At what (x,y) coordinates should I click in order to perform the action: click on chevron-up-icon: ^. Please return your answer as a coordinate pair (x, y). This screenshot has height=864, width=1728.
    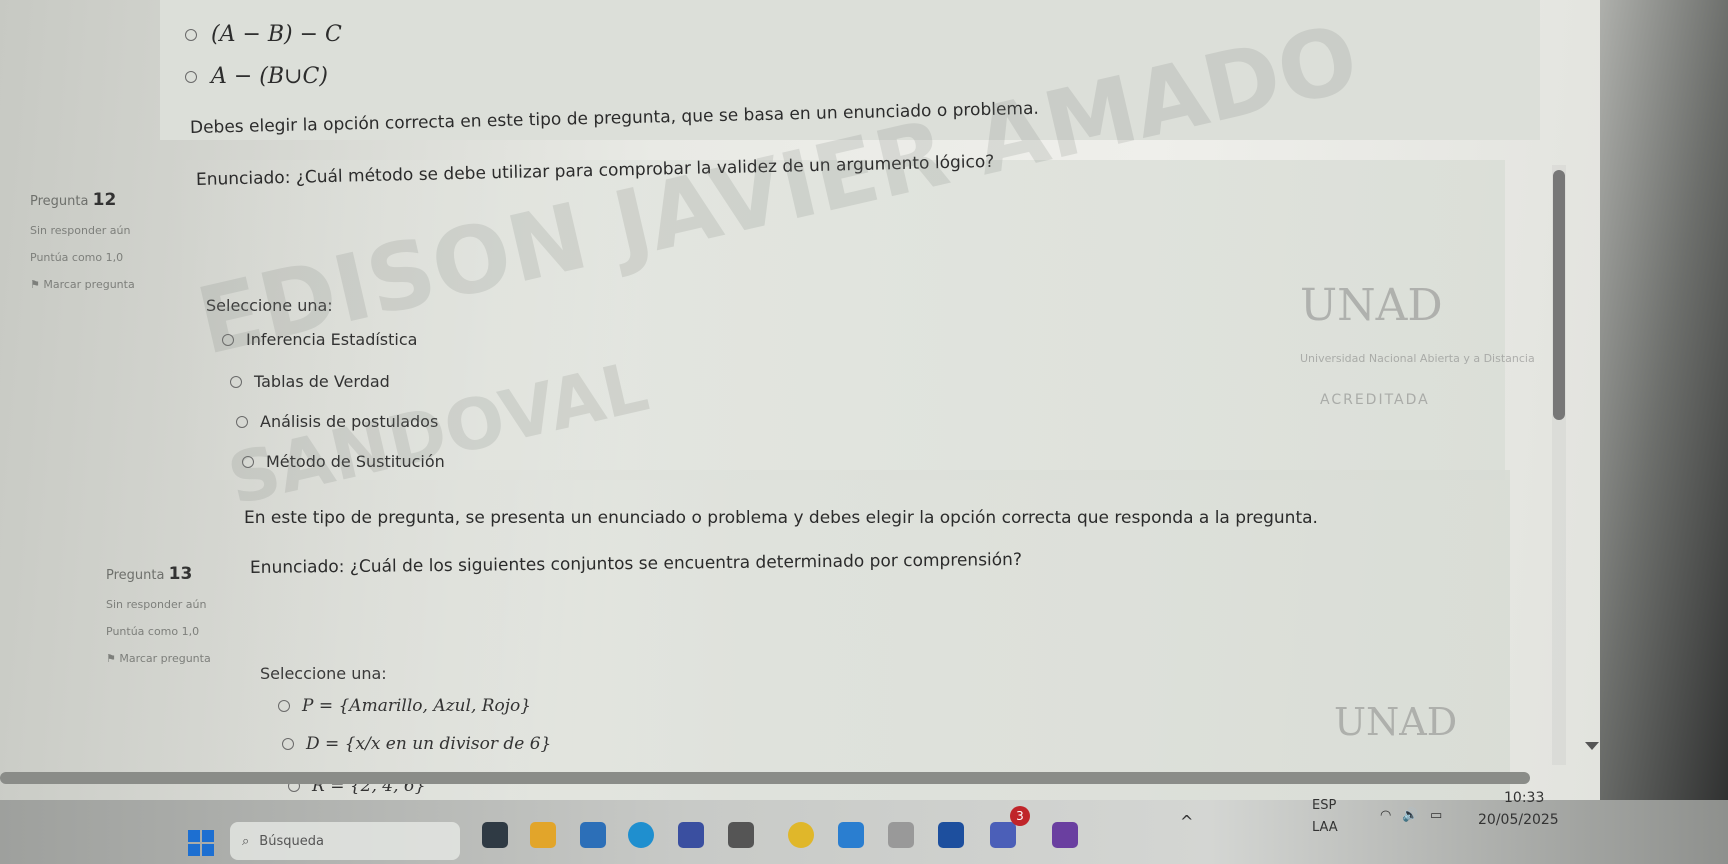
    Looking at the image, I should click on (1186, 821).